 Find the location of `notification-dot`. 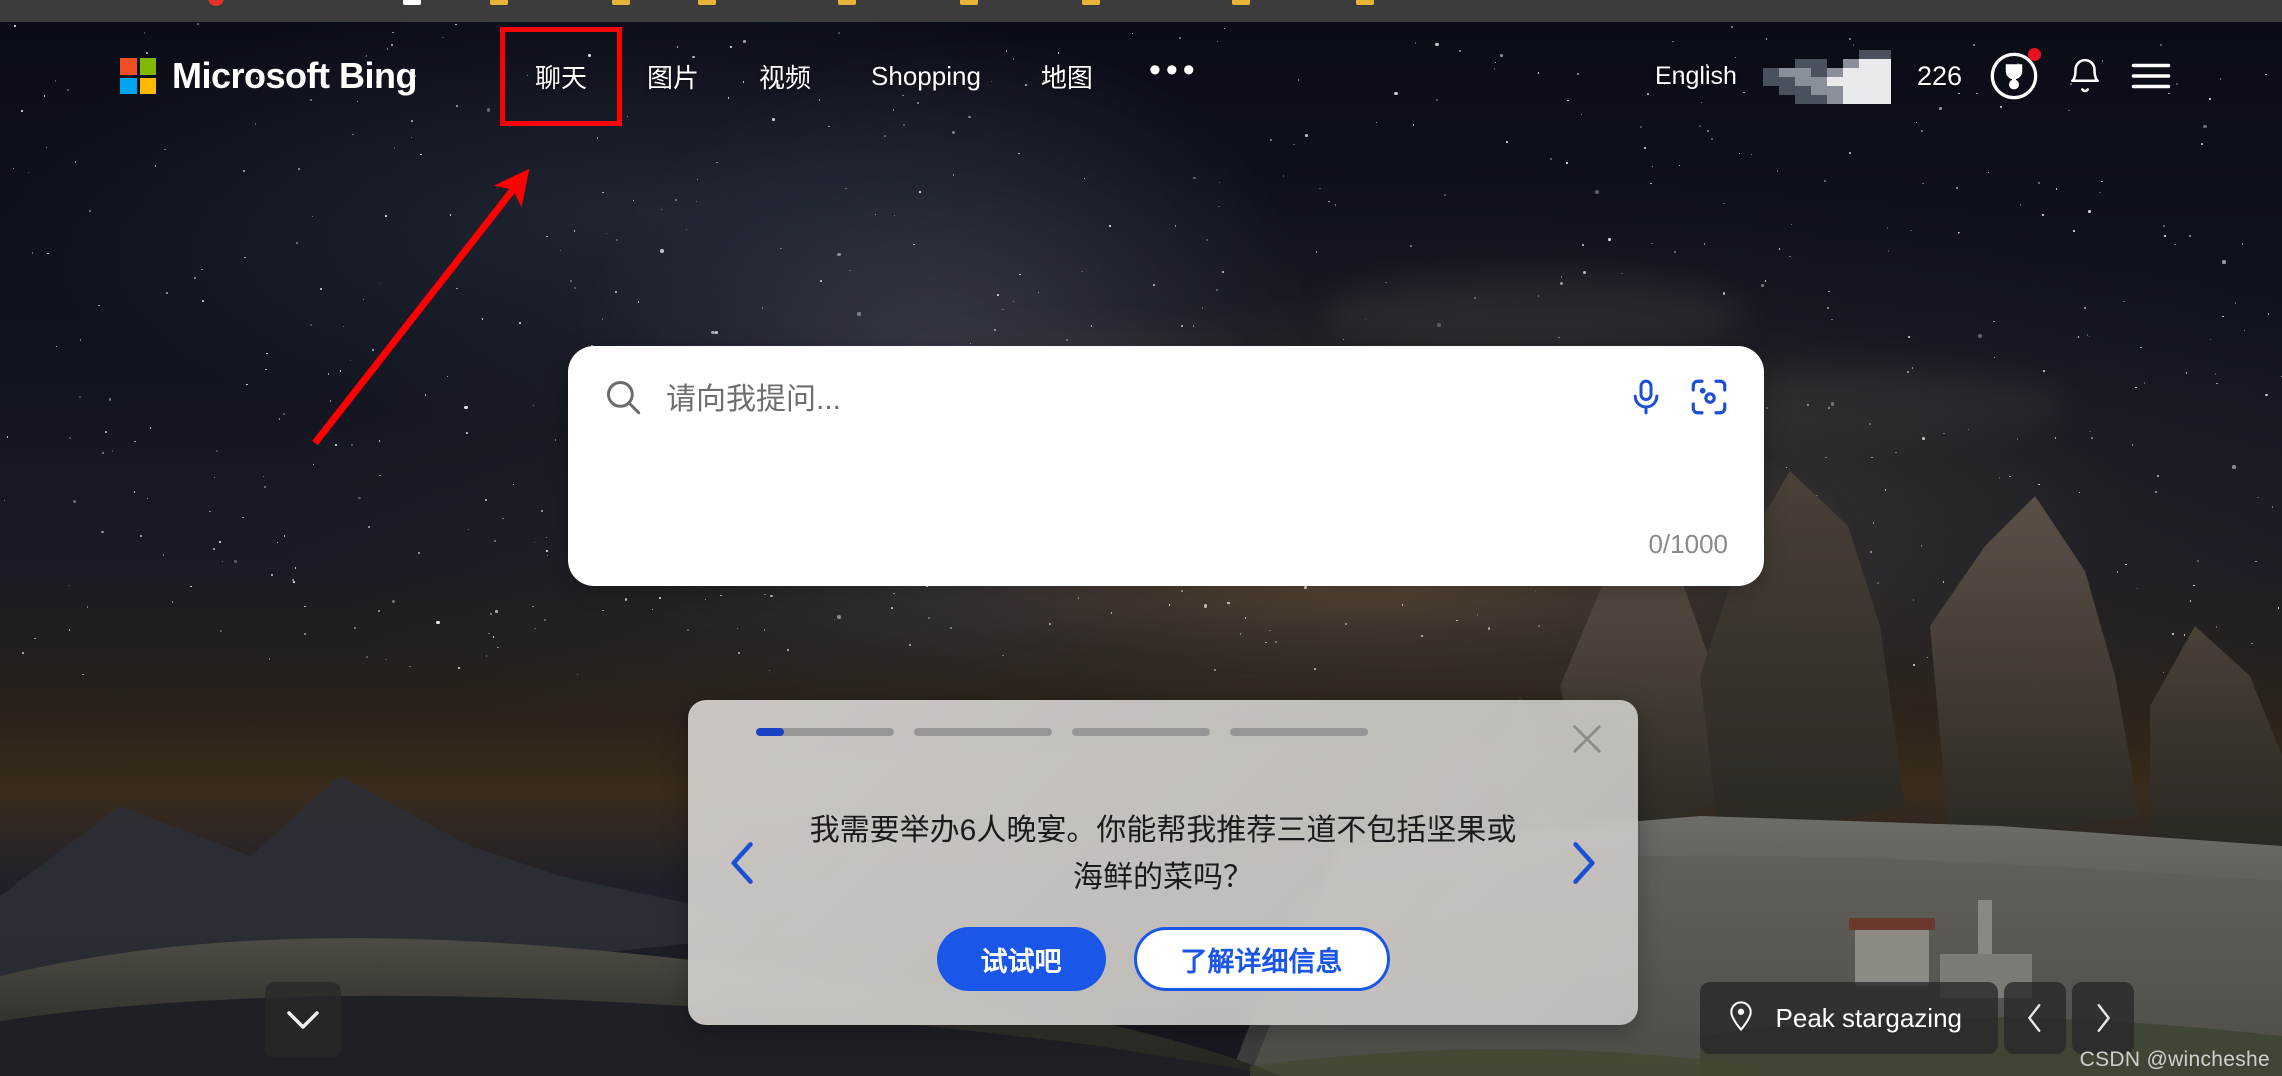

notification-dot is located at coordinates (2034, 54).